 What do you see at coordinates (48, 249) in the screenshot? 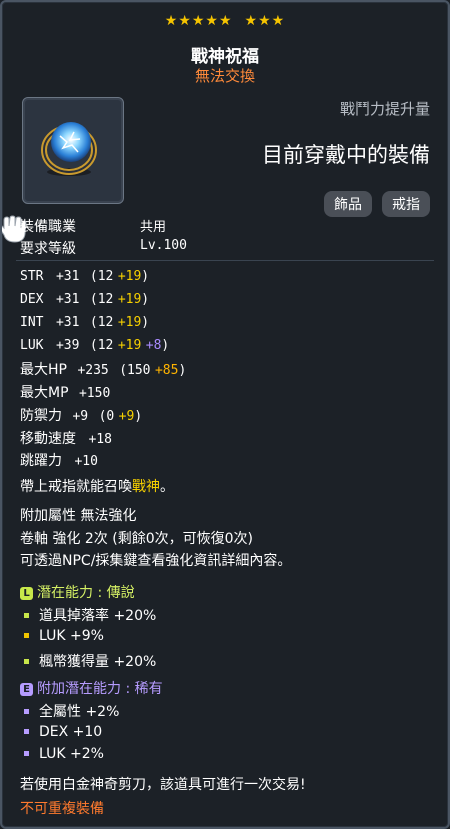
I see `level-requirement-label: 要求等級` at bounding box center [48, 249].